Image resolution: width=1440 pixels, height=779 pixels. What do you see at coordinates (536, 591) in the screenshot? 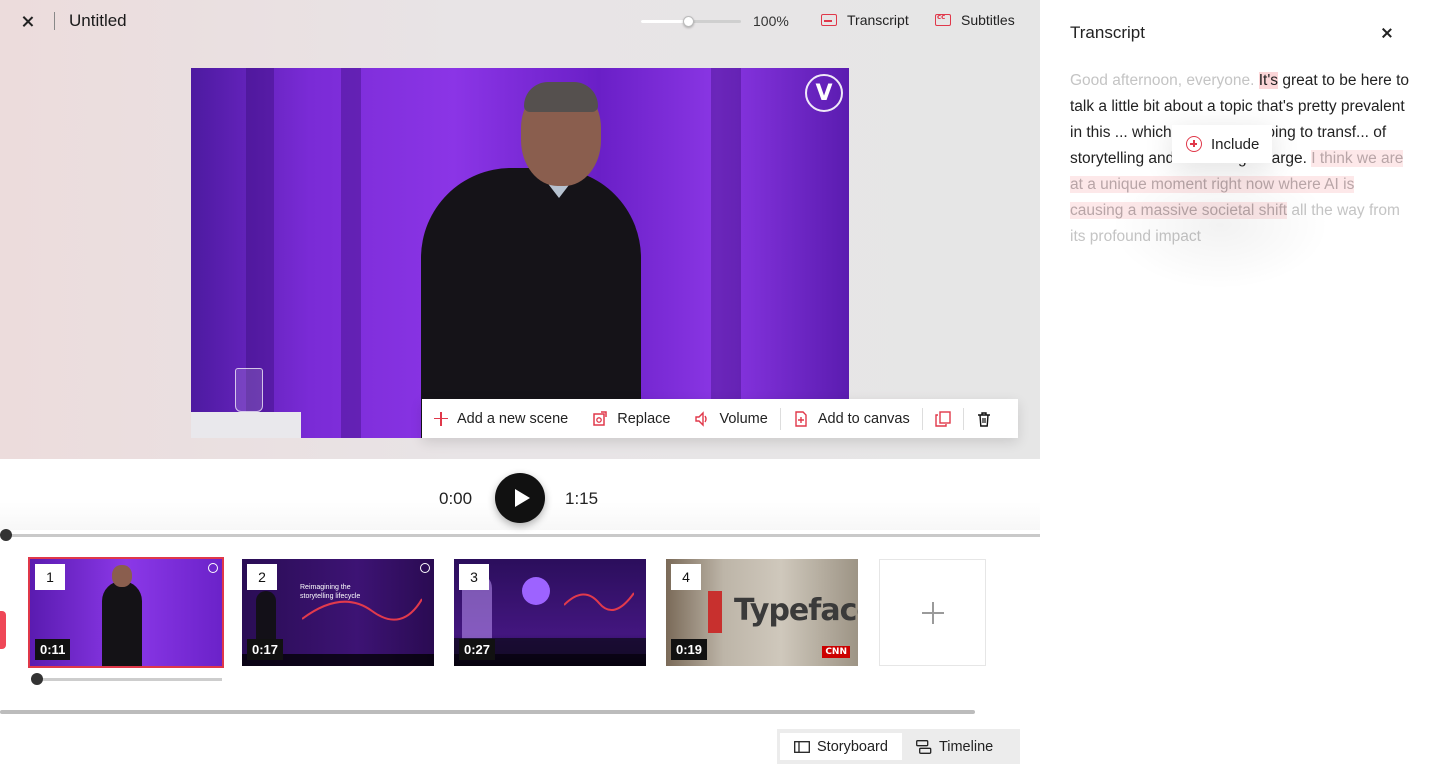
I see `scene-logo-graphic` at bounding box center [536, 591].